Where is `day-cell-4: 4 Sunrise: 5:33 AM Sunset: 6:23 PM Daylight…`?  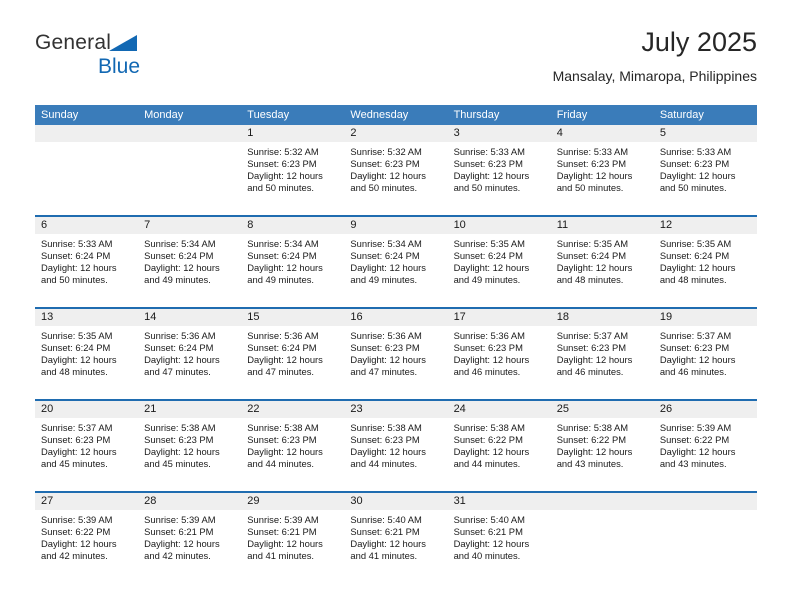 day-cell-4: 4 Sunrise: 5:33 AM Sunset: 6:23 PM Daylight… is located at coordinates (602, 170).